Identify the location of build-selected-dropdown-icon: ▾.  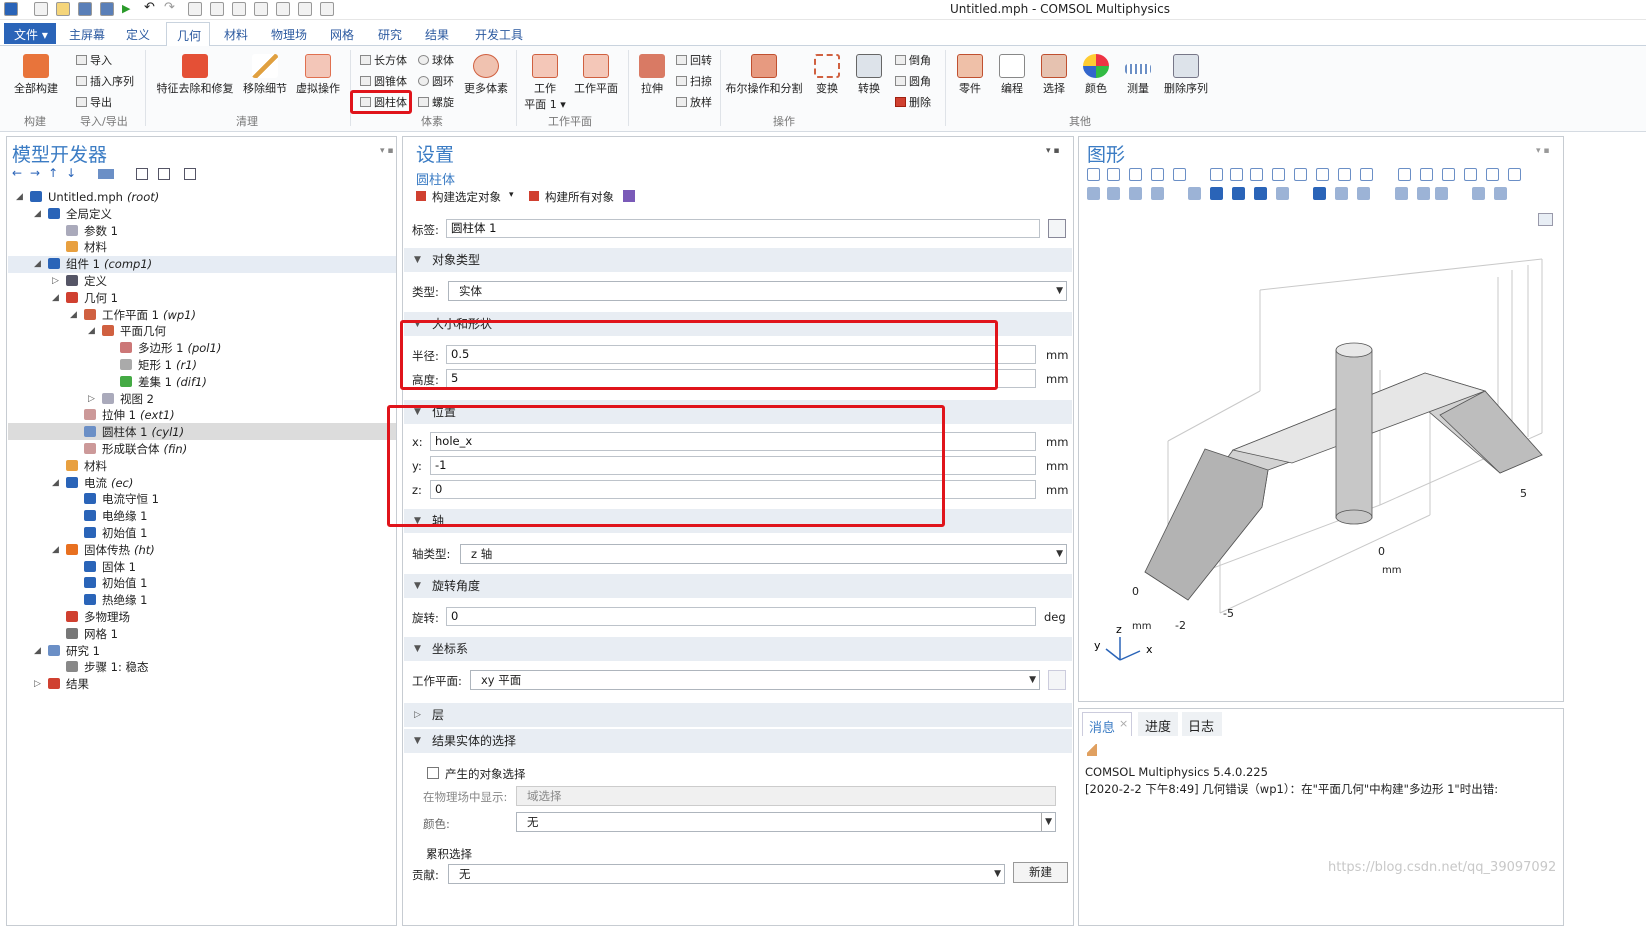
(511, 195).